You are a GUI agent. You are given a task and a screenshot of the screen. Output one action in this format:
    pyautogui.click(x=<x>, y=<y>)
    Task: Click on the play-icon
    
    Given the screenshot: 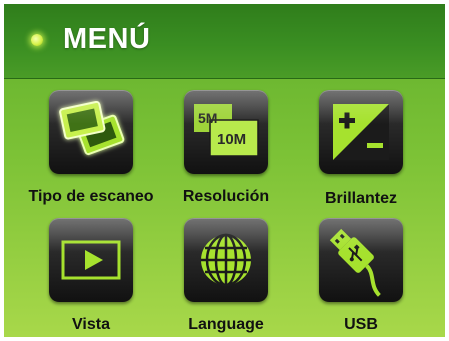 What is the action you would take?
    pyautogui.click(x=91, y=260)
    